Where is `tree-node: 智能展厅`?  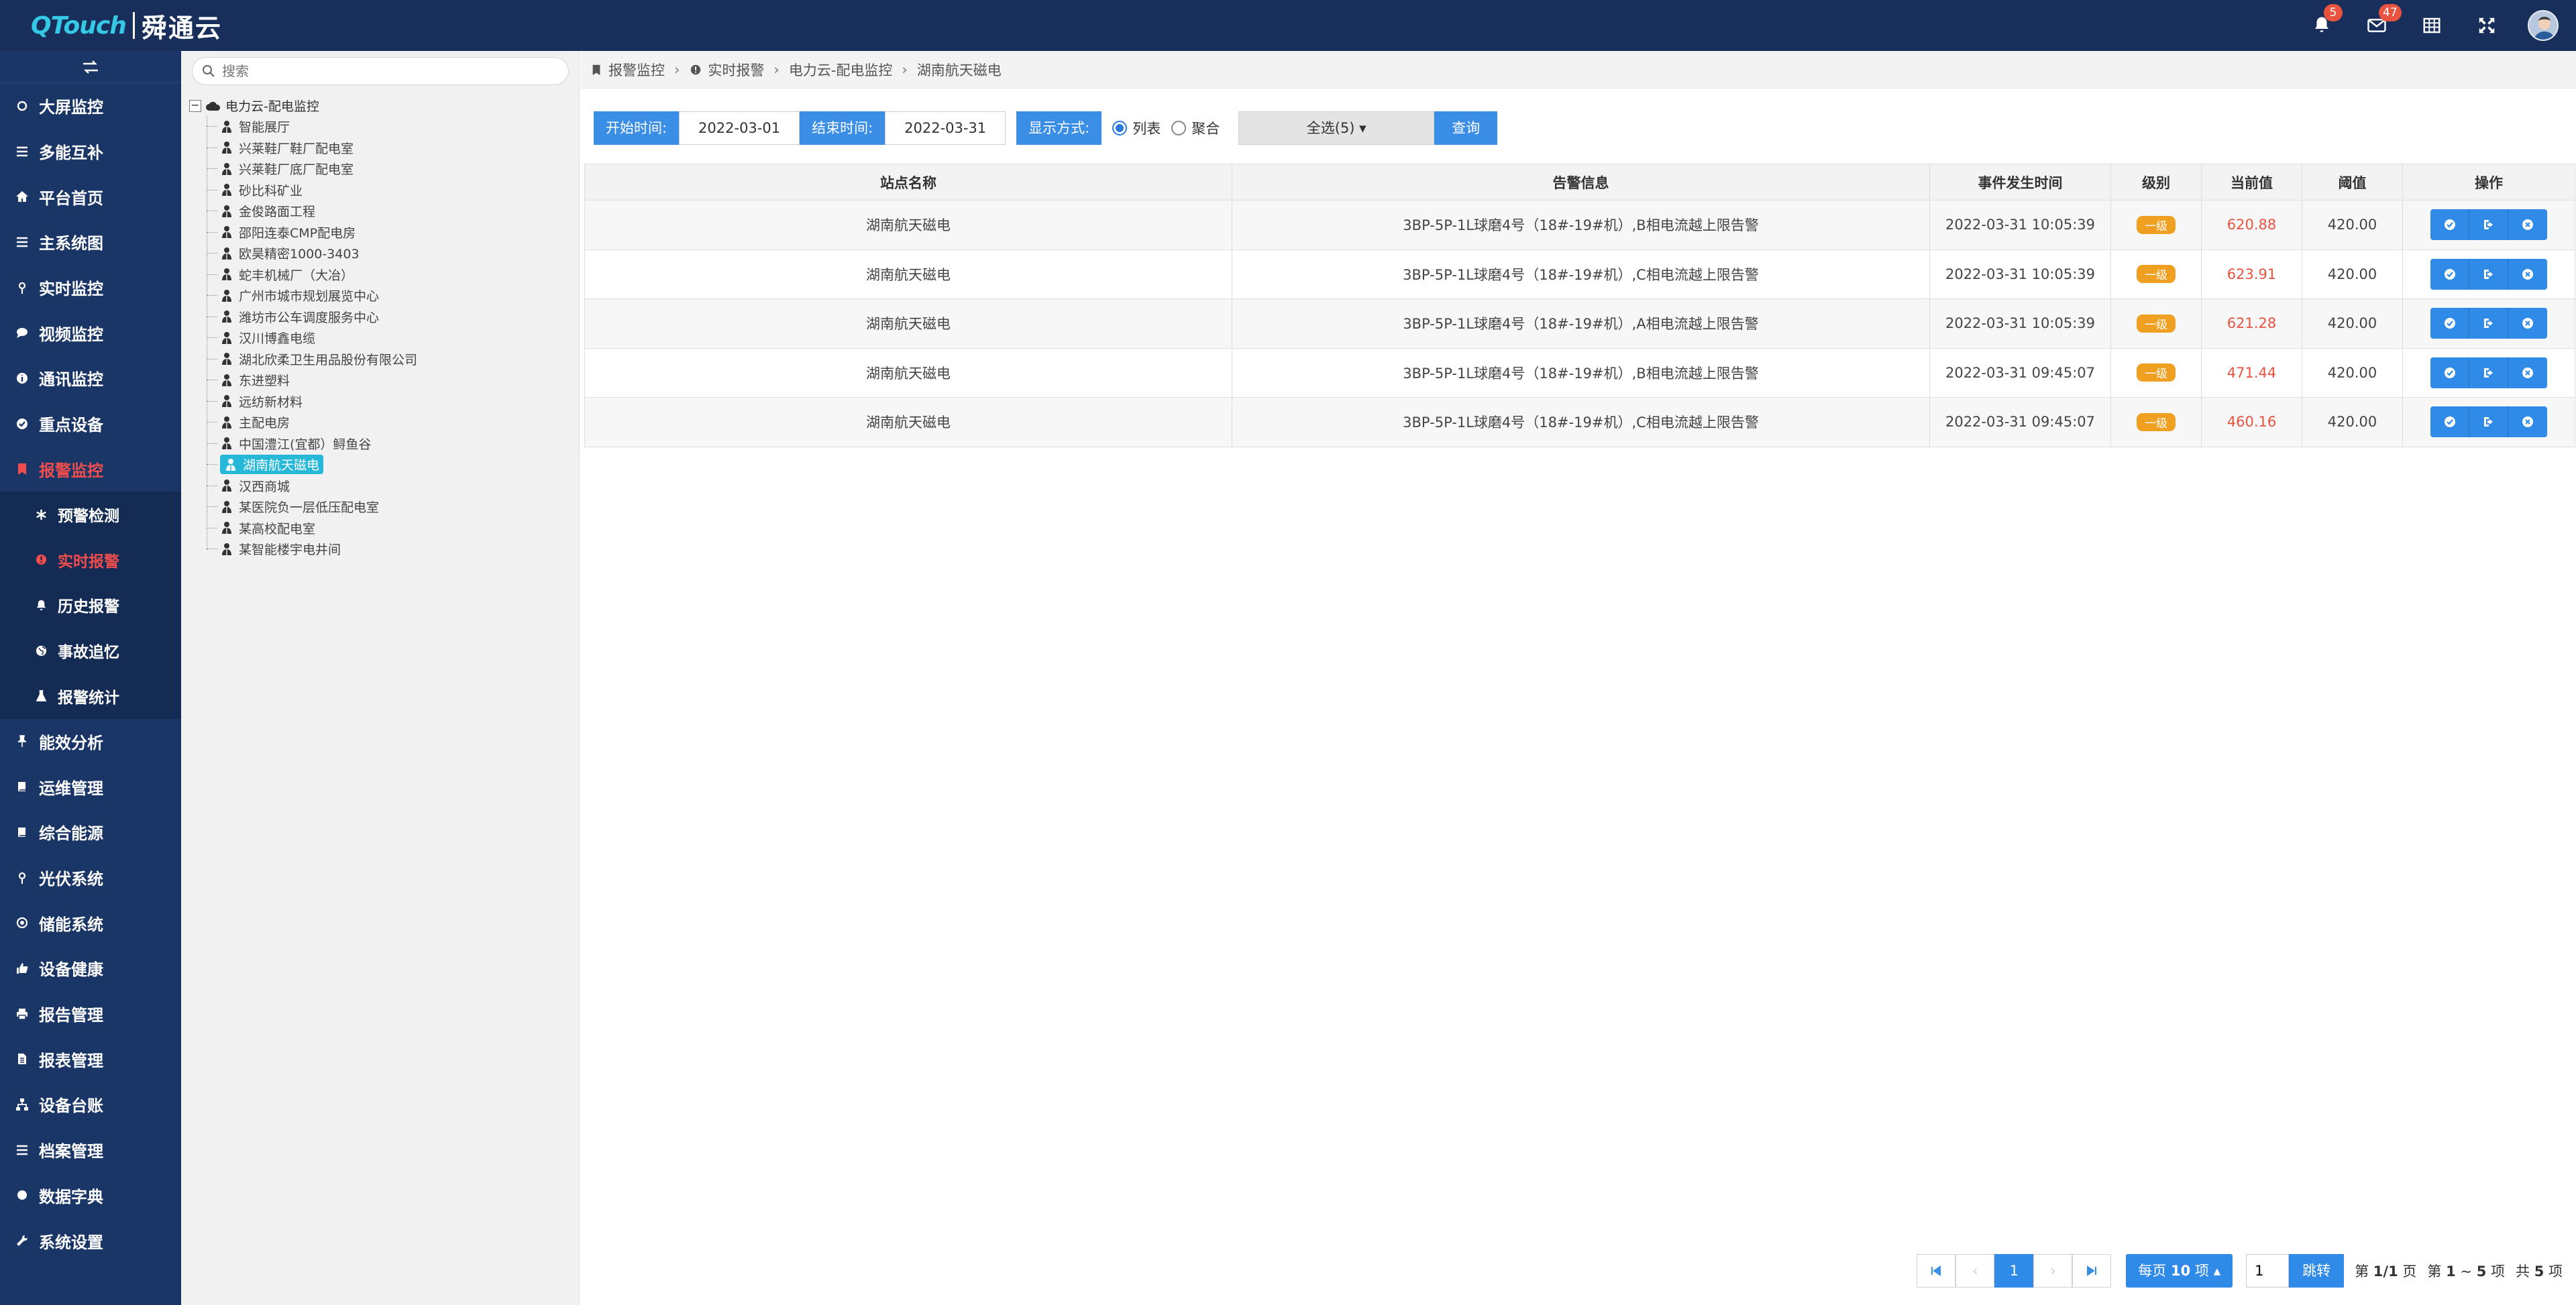
tree-node: 智能展厅 is located at coordinates (389, 127).